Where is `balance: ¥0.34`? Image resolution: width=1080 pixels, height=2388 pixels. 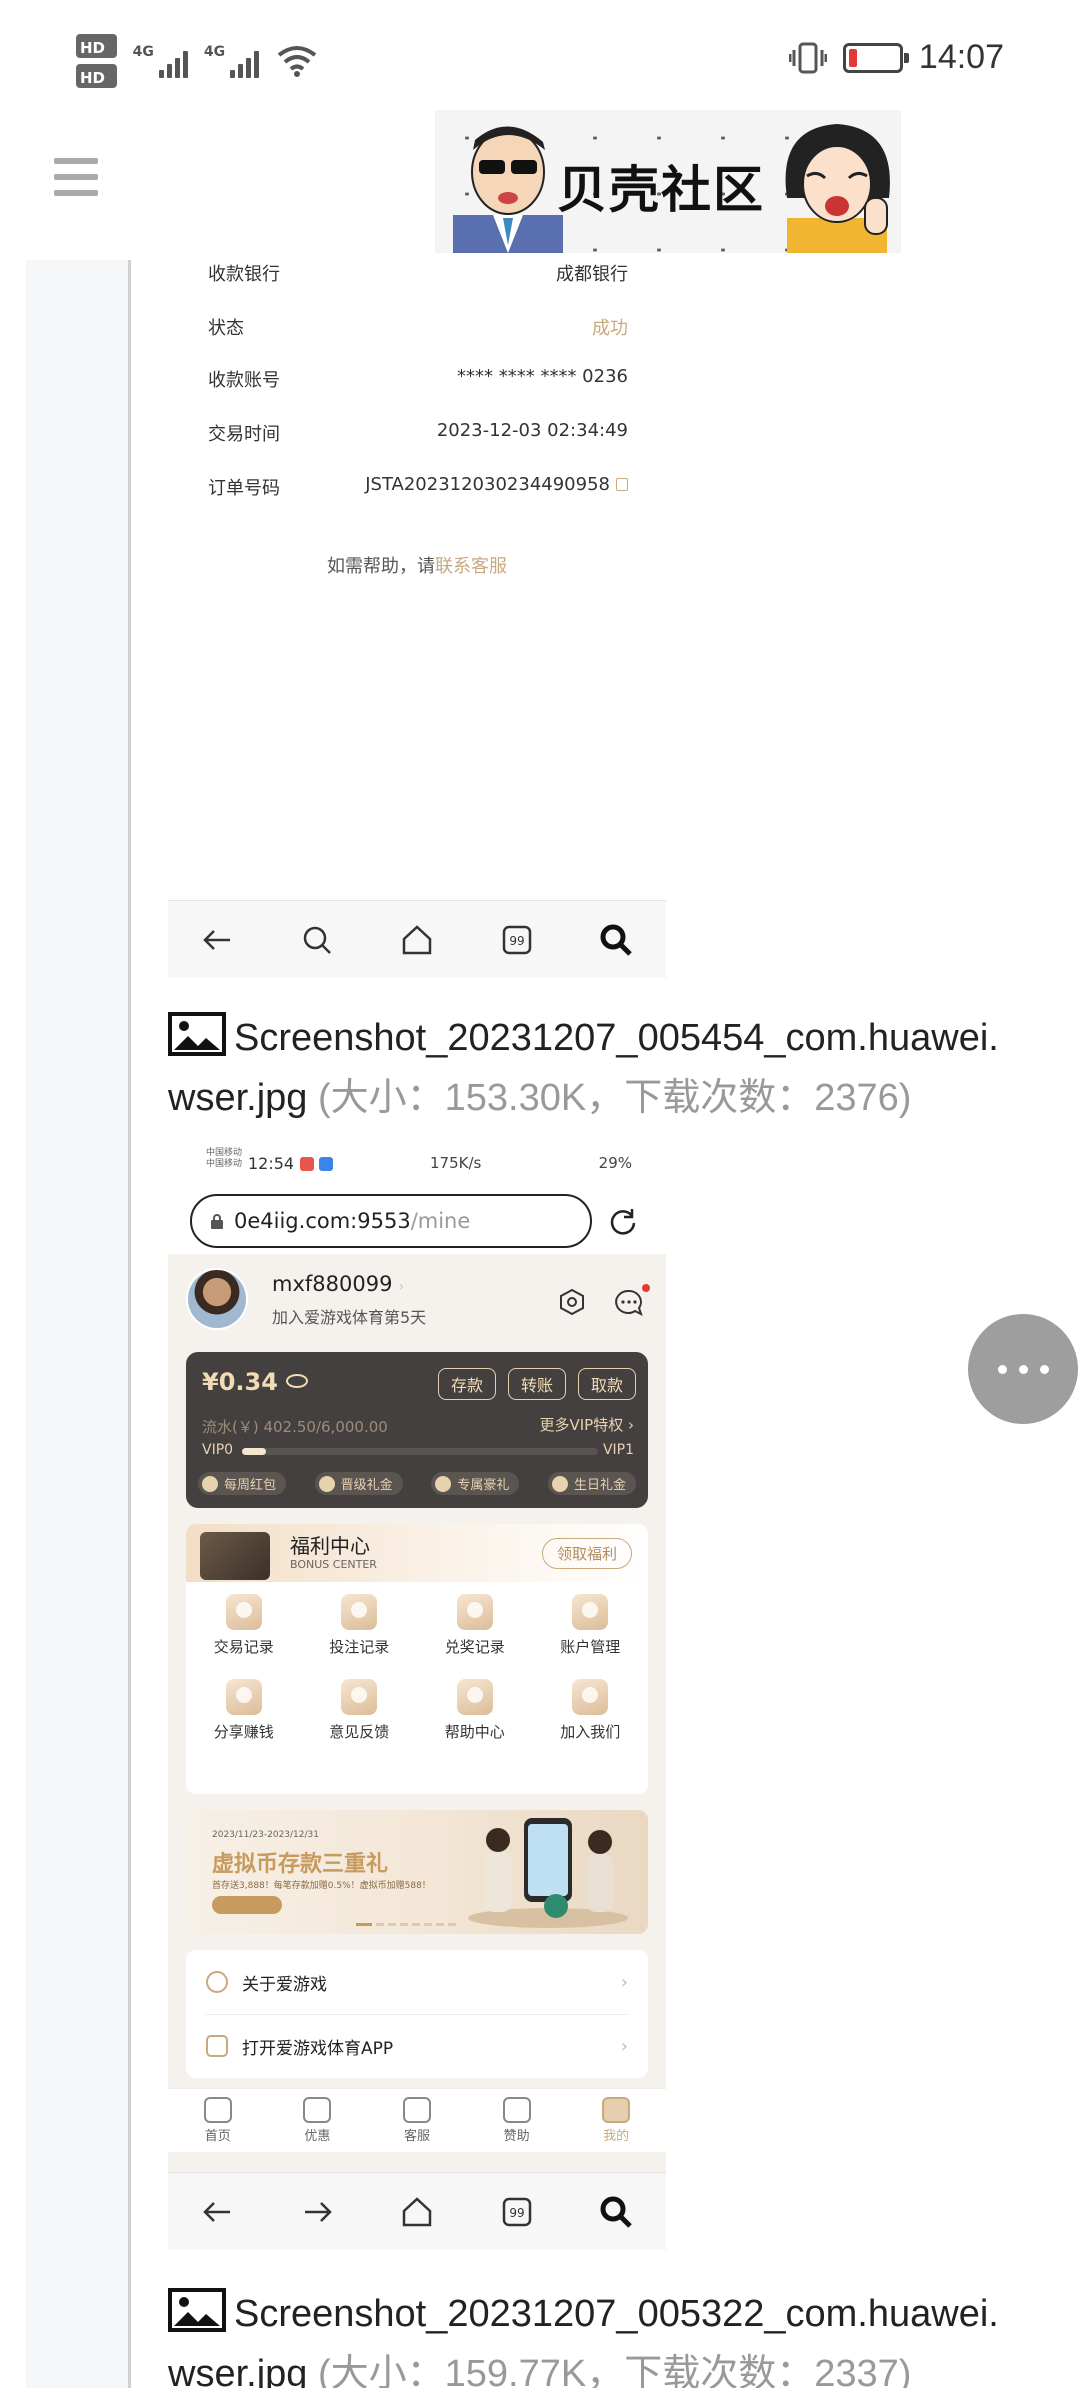
balance: ¥0.34 is located at coordinates (255, 1382).